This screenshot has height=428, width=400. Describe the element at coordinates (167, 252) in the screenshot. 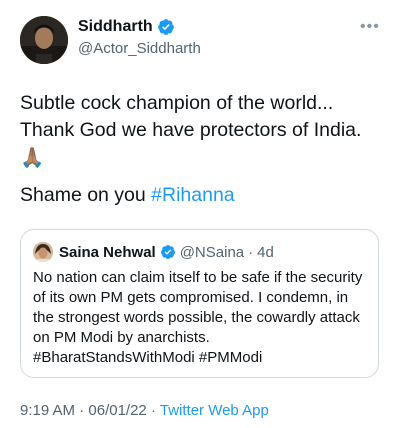

I see `quoted-verified-badge-icon` at that location.